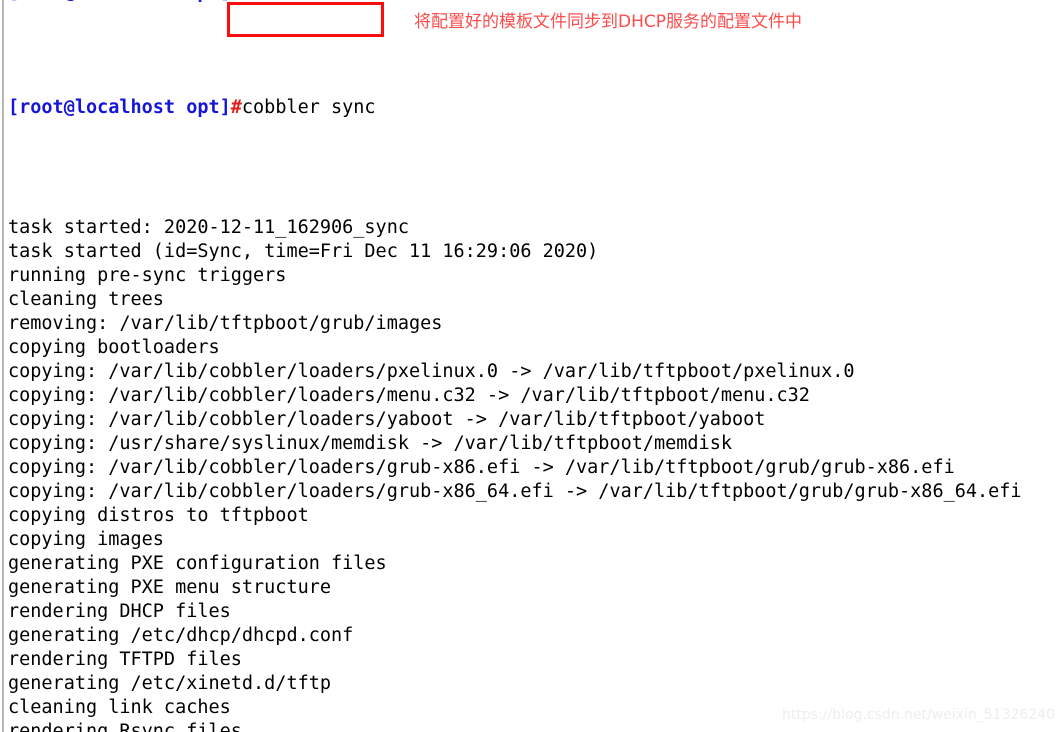 This screenshot has height=732, width=1063. What do you see at coordinates (305, 19) in the screenshot?
I see `command-highlight-rectangle` at bounding box center [305, 19].